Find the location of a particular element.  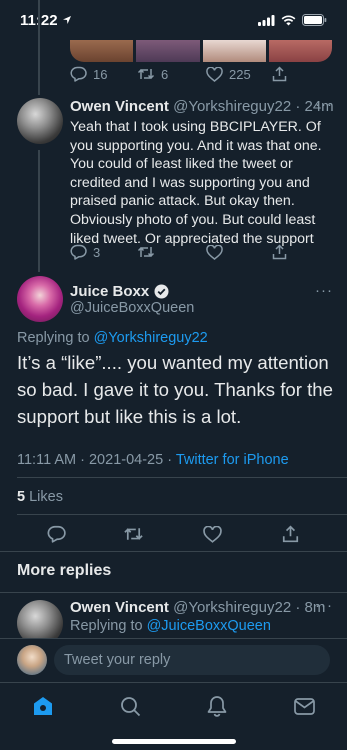

retweet-count: 6 is located at coordinates (165, 74).